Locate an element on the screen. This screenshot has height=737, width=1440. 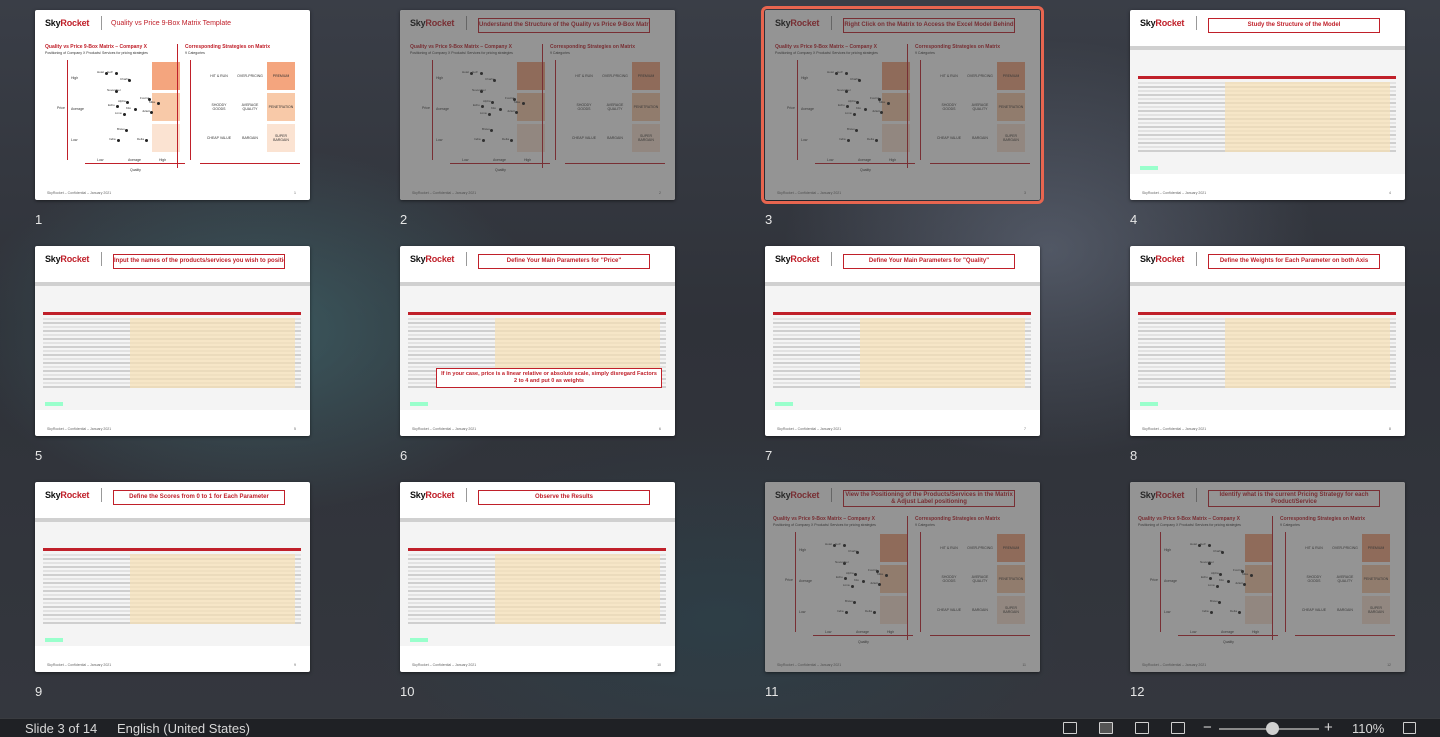
slide-number: 11 is located at coordinates (772, 691).